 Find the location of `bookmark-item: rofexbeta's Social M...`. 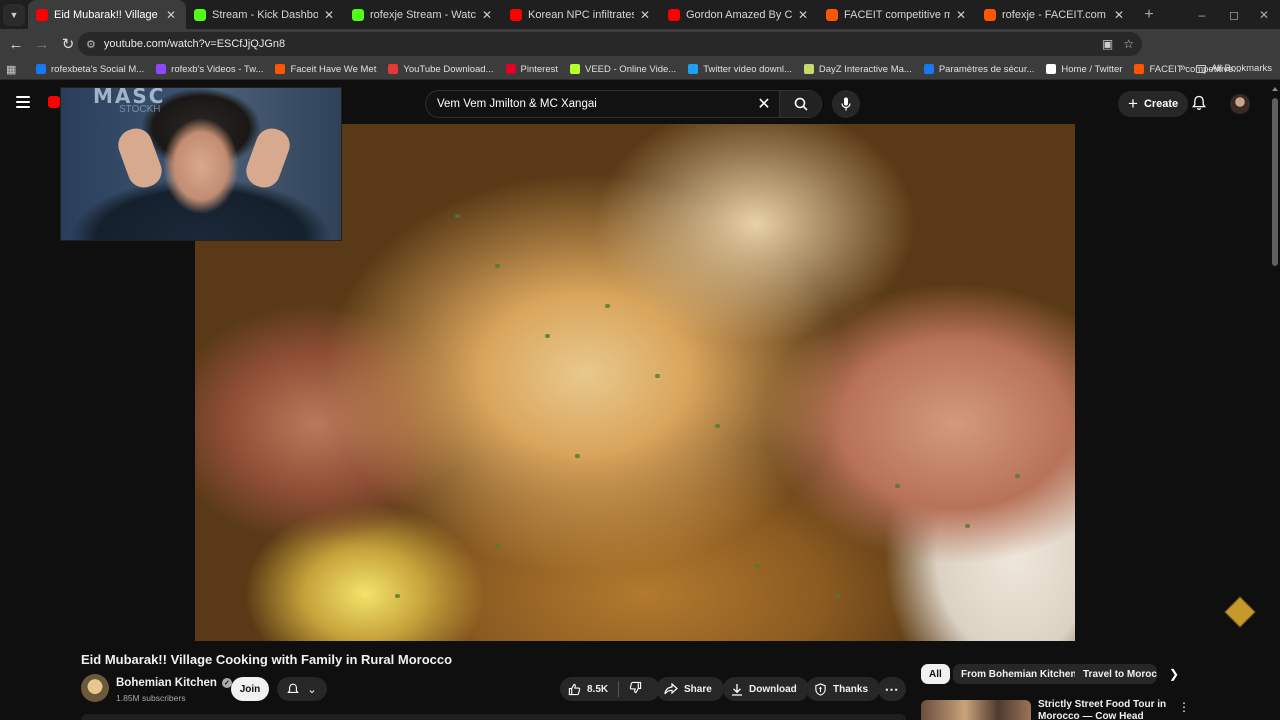

bookmark-item: rofexbeta's Social M... is located at coordinates (90, 69).